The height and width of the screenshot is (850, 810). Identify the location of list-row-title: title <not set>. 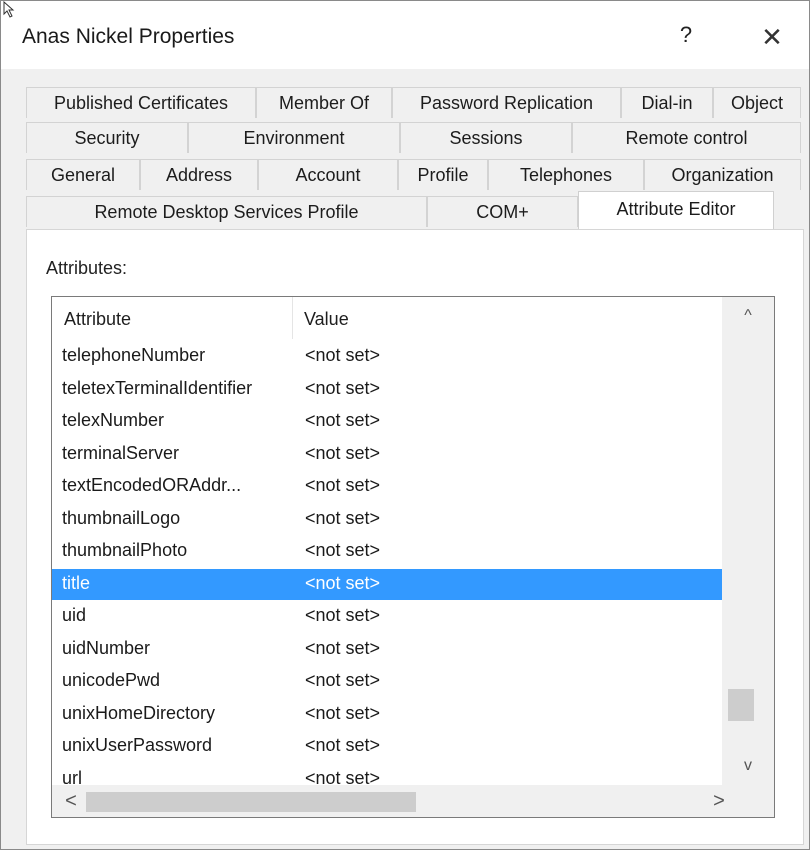
(387, 584).